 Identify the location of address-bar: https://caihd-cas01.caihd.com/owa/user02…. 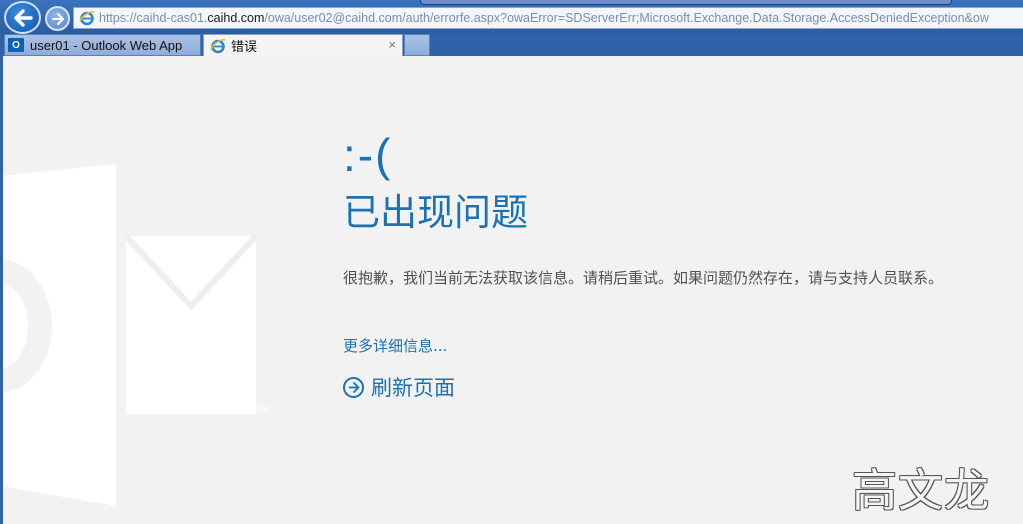
(548, 18).